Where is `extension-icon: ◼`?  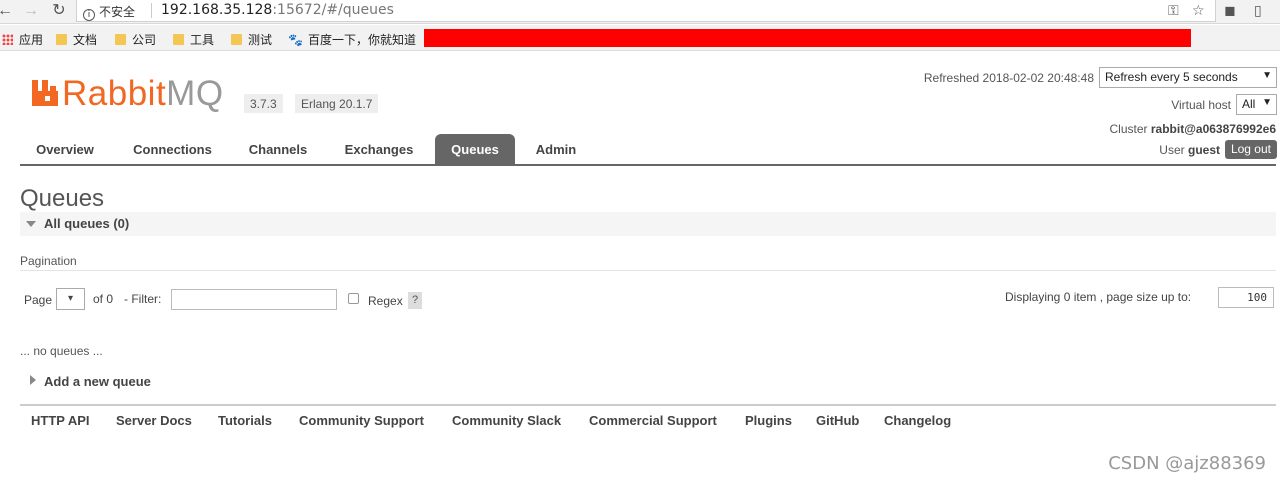 extension-icon: ◼ is located at coordinates (1230, 10).